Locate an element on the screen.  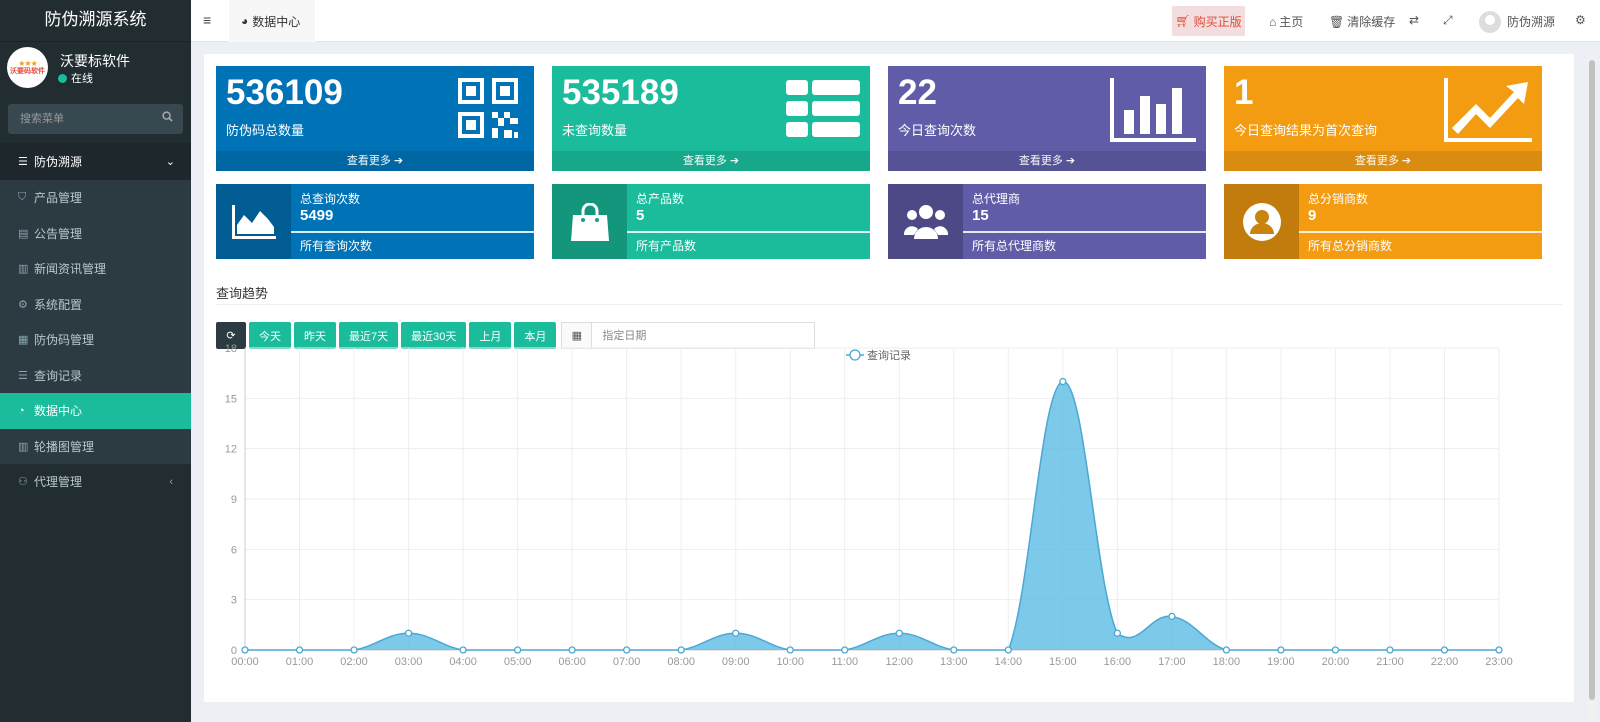
users-icon is located at coordinates (925, 221).